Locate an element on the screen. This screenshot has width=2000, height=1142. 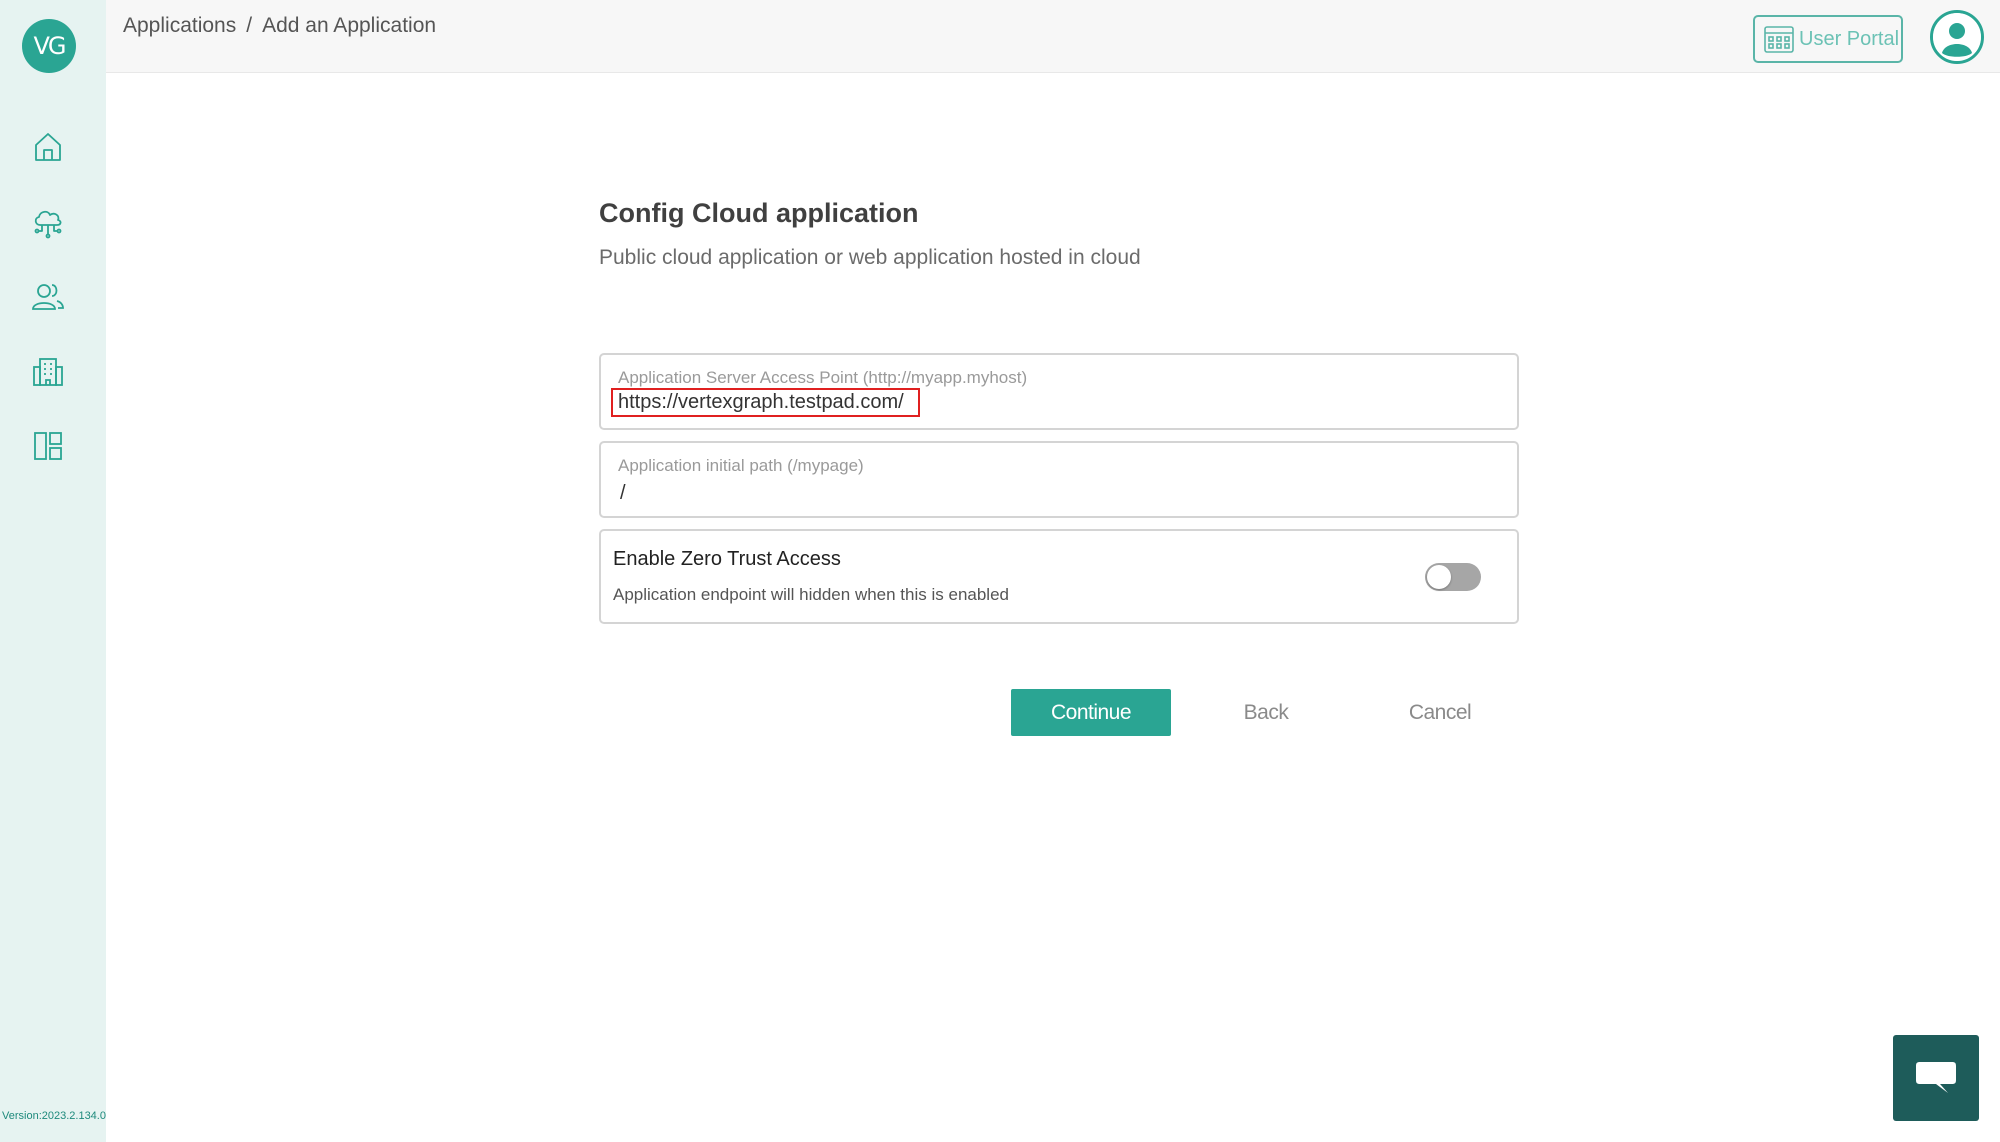
sidebar: VG Version:2023.2.134.0 is located at coordinates (53, 571).